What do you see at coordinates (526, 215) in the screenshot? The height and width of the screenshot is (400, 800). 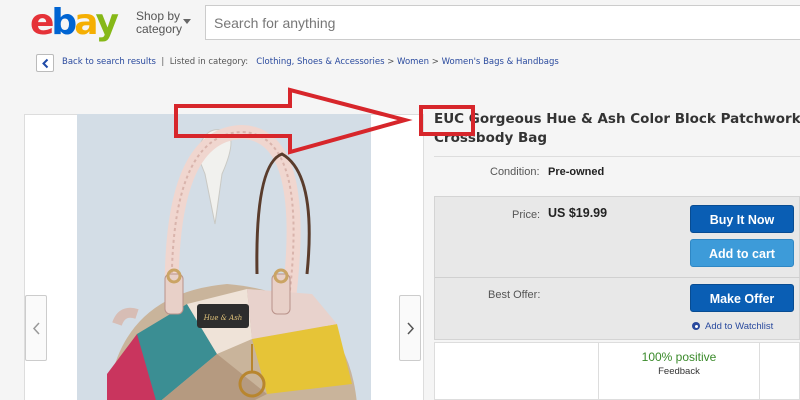 I see `price-label: Price:` at bounding box center [526, 215].